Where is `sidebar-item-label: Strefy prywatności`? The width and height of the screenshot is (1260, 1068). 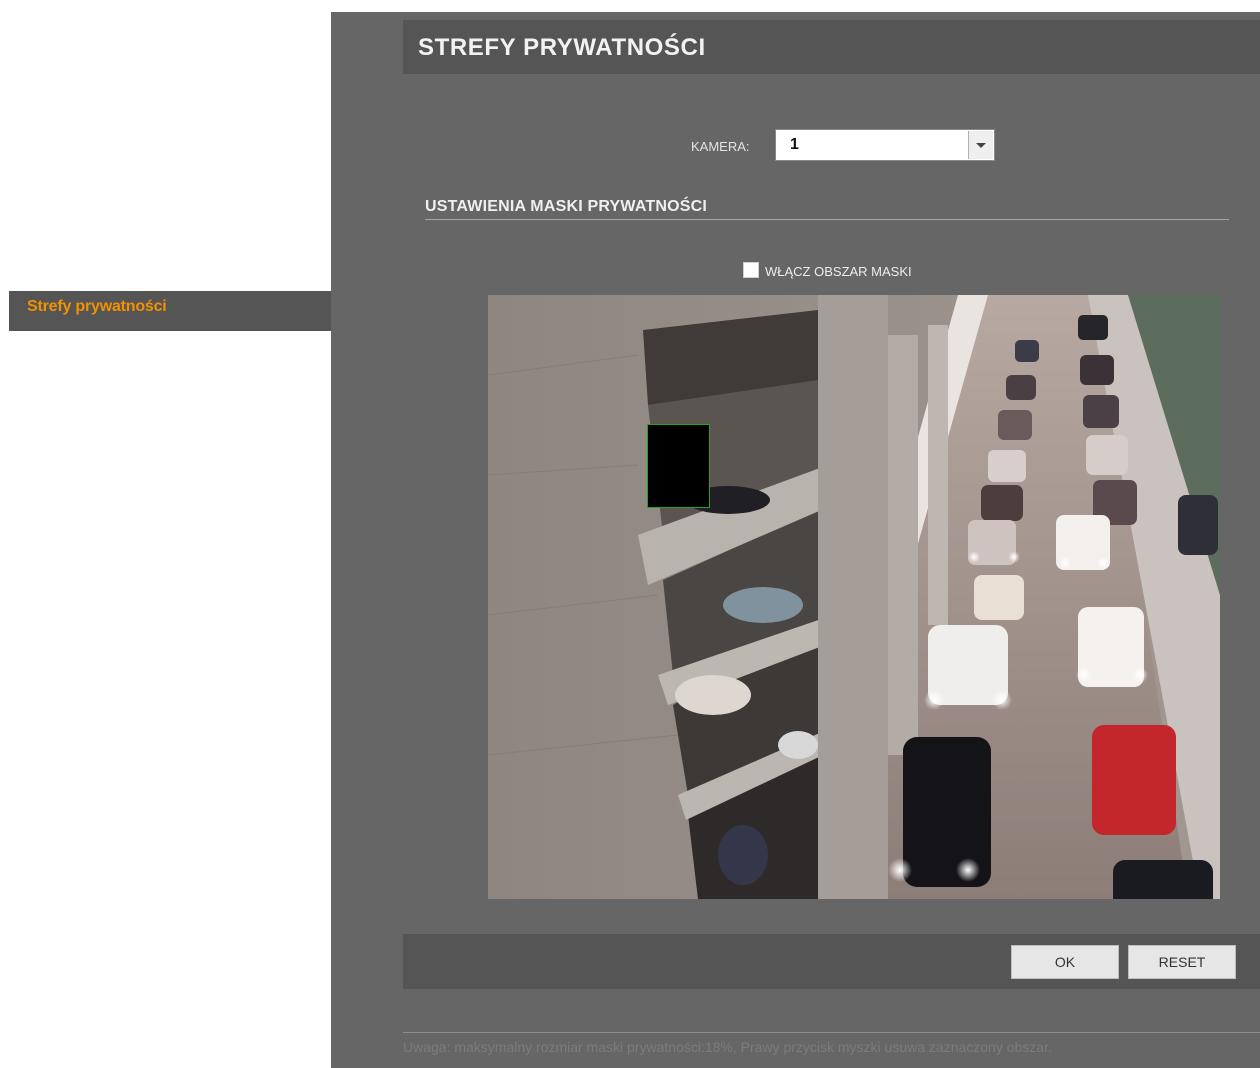
sidebar-item-label: Strefy prywatności is located at coordinates (97, 306).